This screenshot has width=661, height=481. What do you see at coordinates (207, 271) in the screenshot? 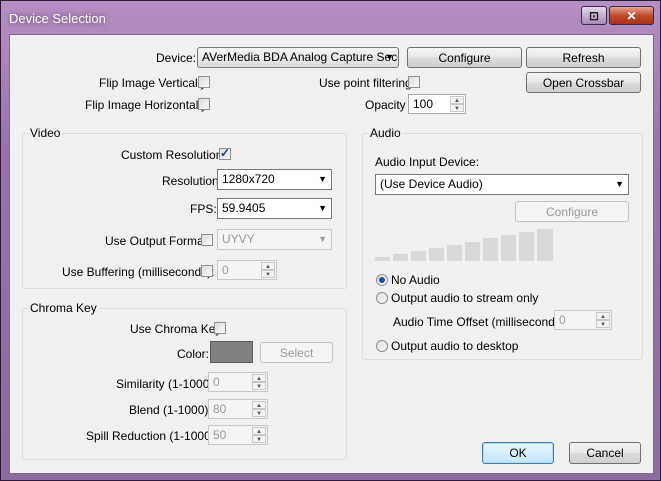
I see `buffering-checkbox` at bounding box center [207, 271].